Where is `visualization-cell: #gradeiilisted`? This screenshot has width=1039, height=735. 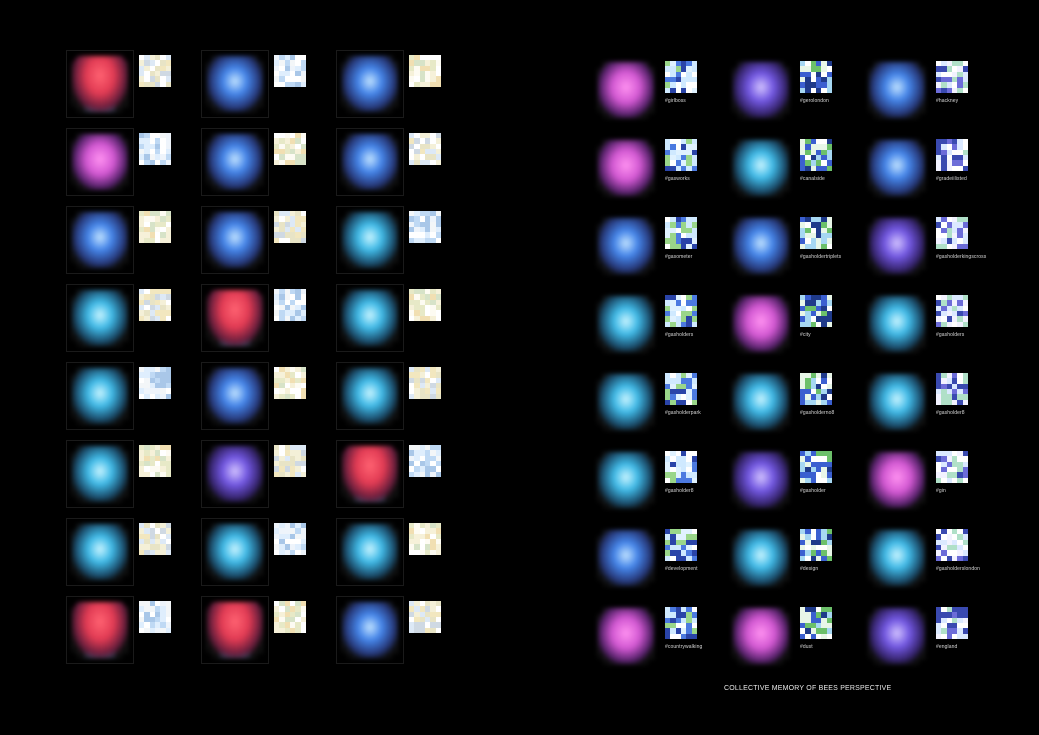
visualization-cell: #gradeiilisted is located at coordinates (918, 169).